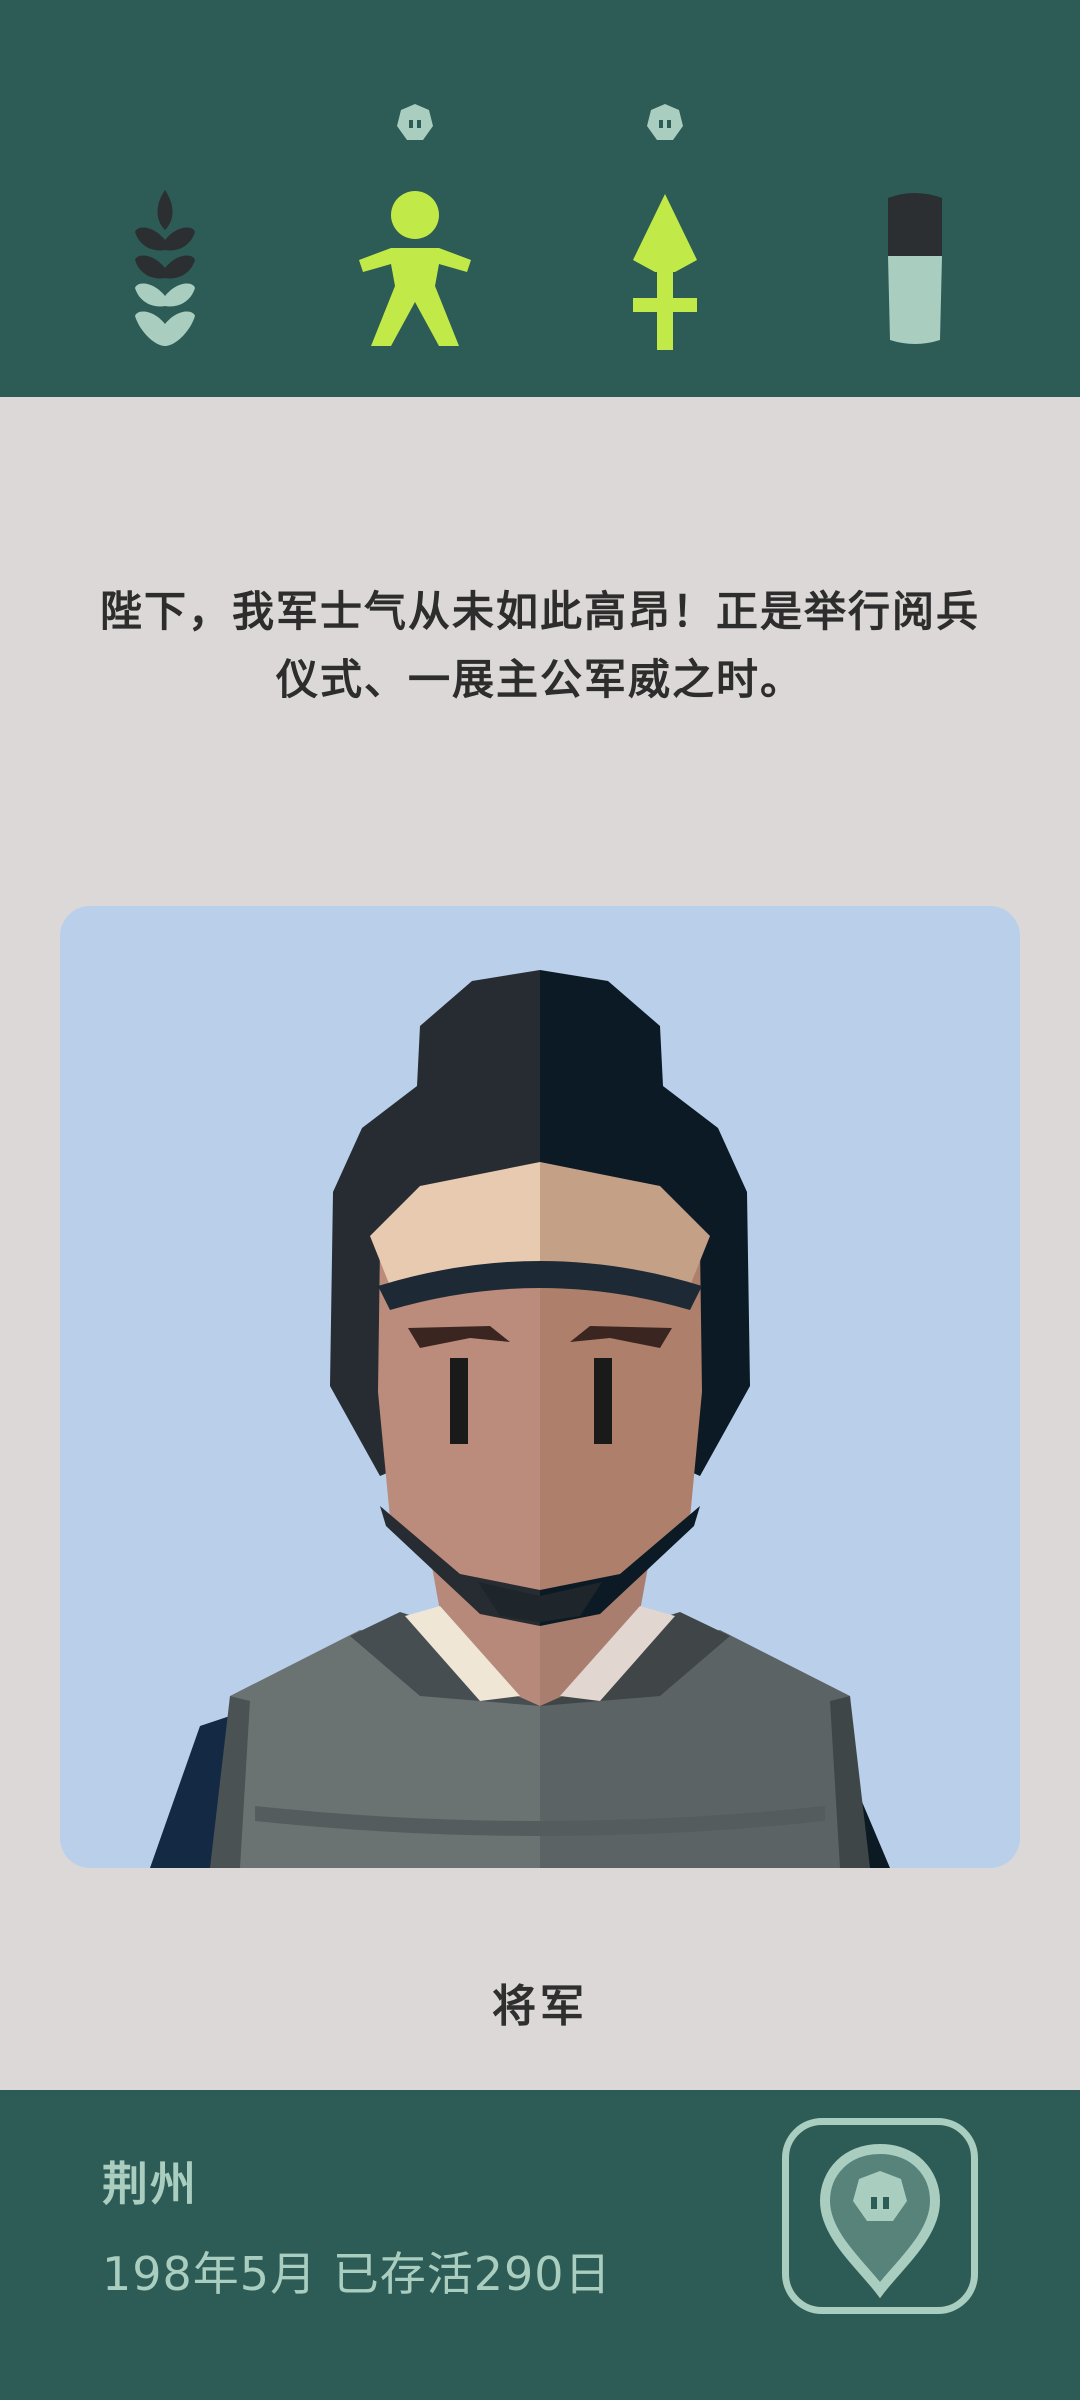 The width and height of the screenshot is (1080, 2400). I want to click on wheat-icon, so click(165, 268).